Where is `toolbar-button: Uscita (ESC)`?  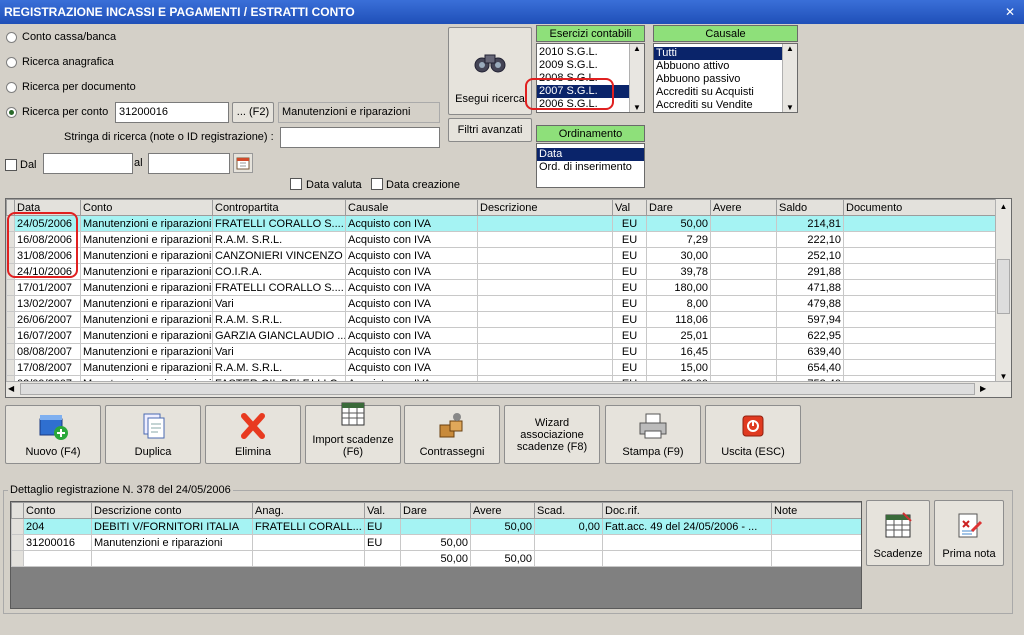
toolbar-button: Uscita (ESC) is located at coordinates (753, 434).